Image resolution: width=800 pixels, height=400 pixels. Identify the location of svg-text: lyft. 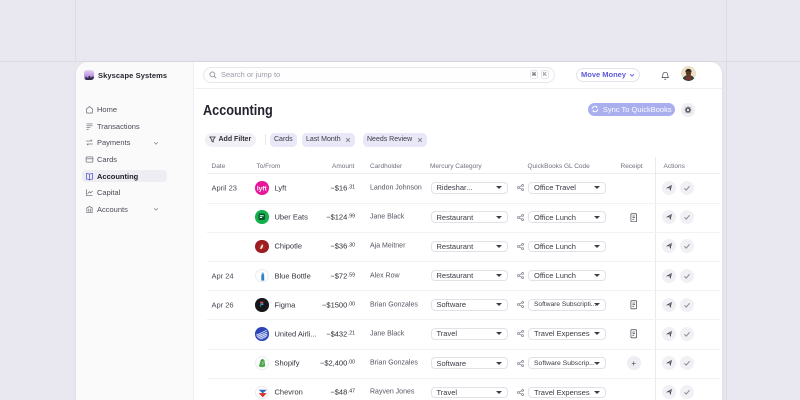
(262, 188).